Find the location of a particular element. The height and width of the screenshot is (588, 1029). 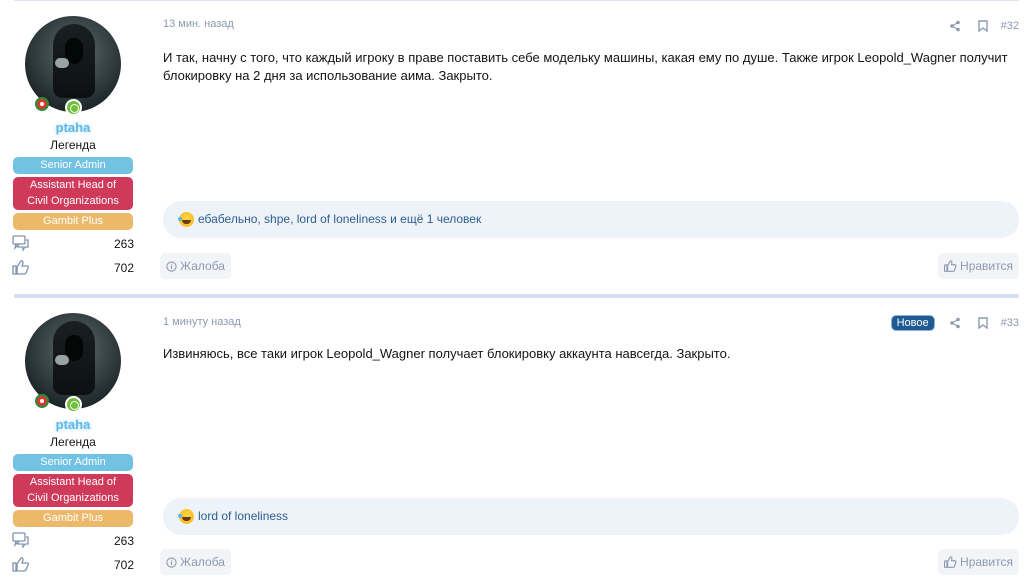

post-actions: Новое #33 is located at coordinates (954, 323).